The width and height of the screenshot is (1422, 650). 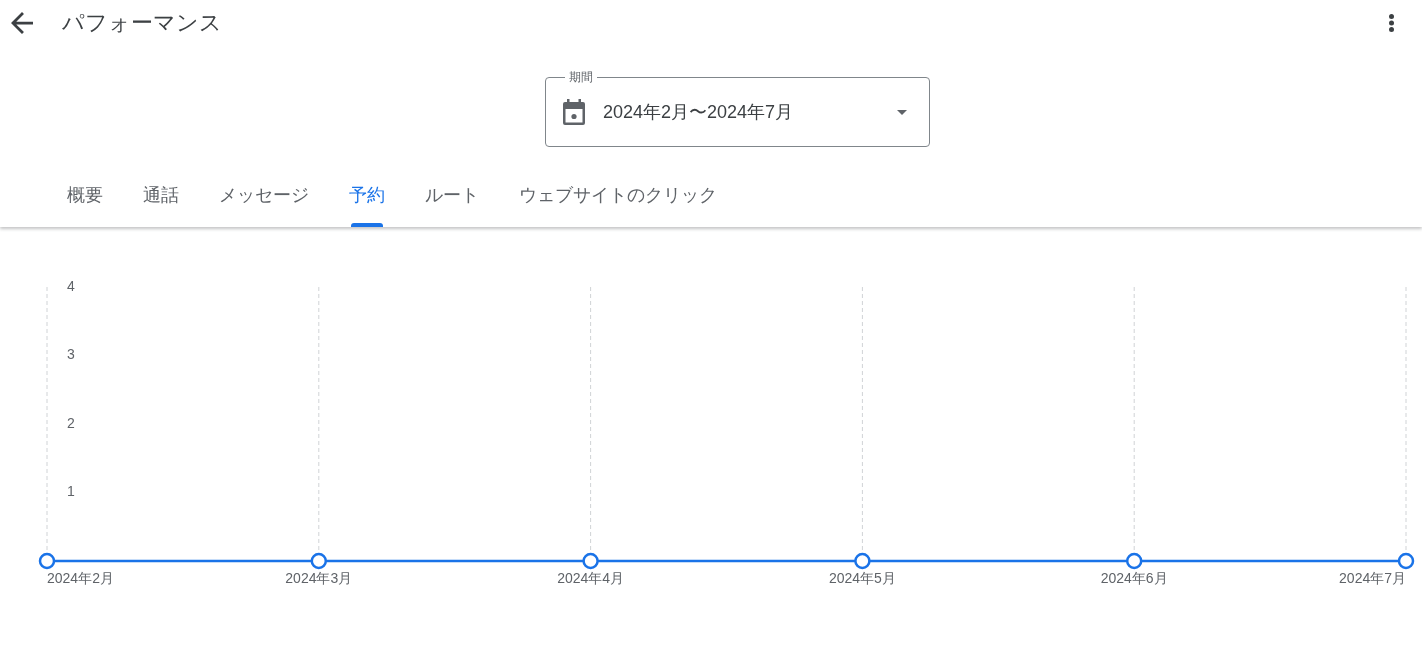 What do you see at coordinates (902, 112) in the screenshot?
I see `dropdown-caret-icon` at bounding box center [902, 112].